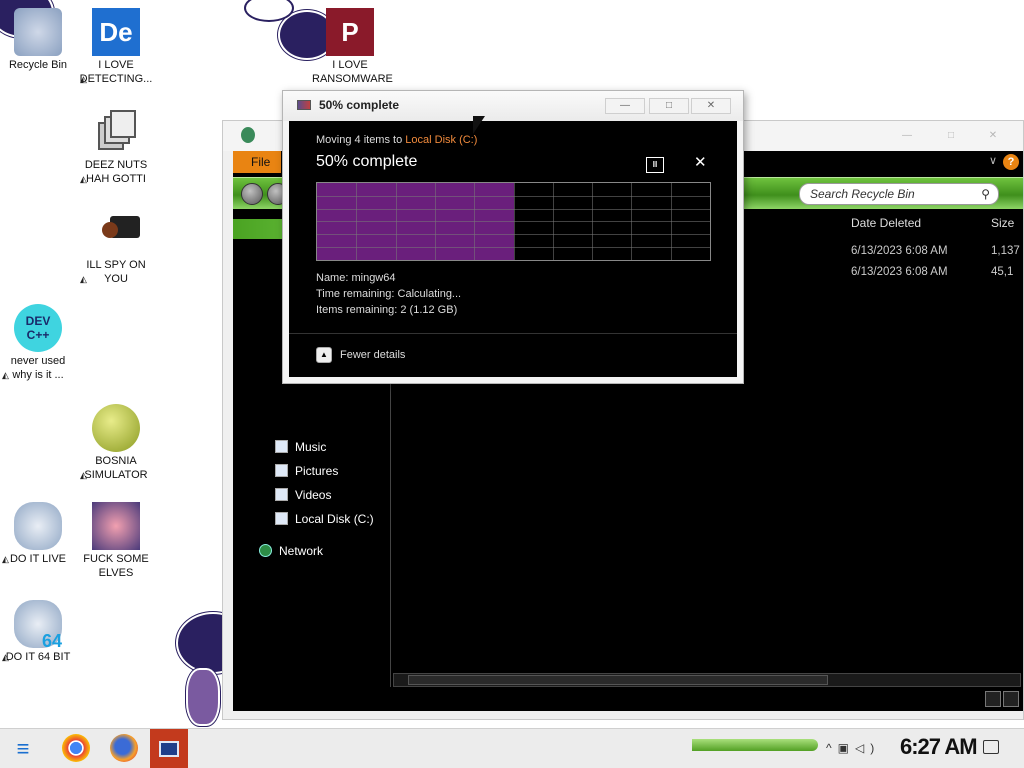  What do you see at coordinates (618, 680) in the screenshot?
I see `scrollbar-thumb` at bounding box center [618, 680].